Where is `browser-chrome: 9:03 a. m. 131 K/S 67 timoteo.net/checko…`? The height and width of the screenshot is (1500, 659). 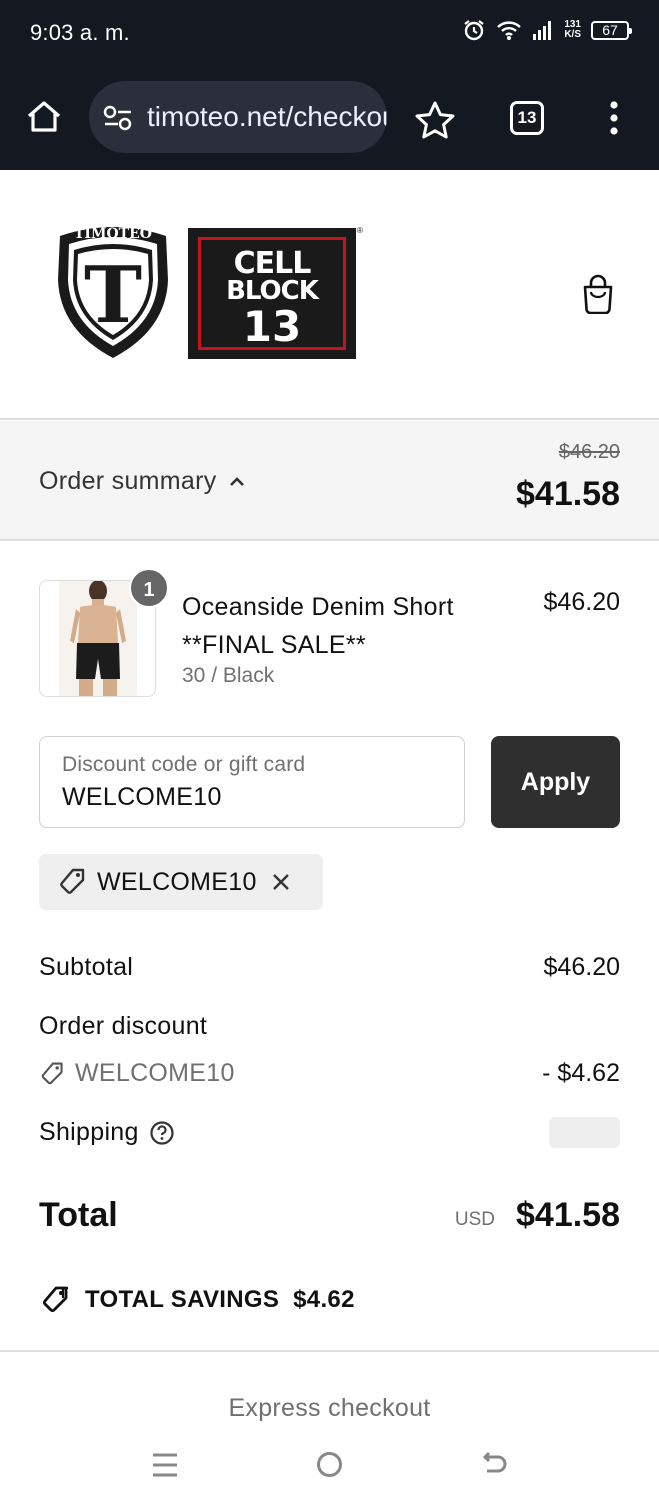
browser-chrome: 9:03 a. m. 131 K/S 67 timoteo.net/checko… is located at coordinates (329, 85).